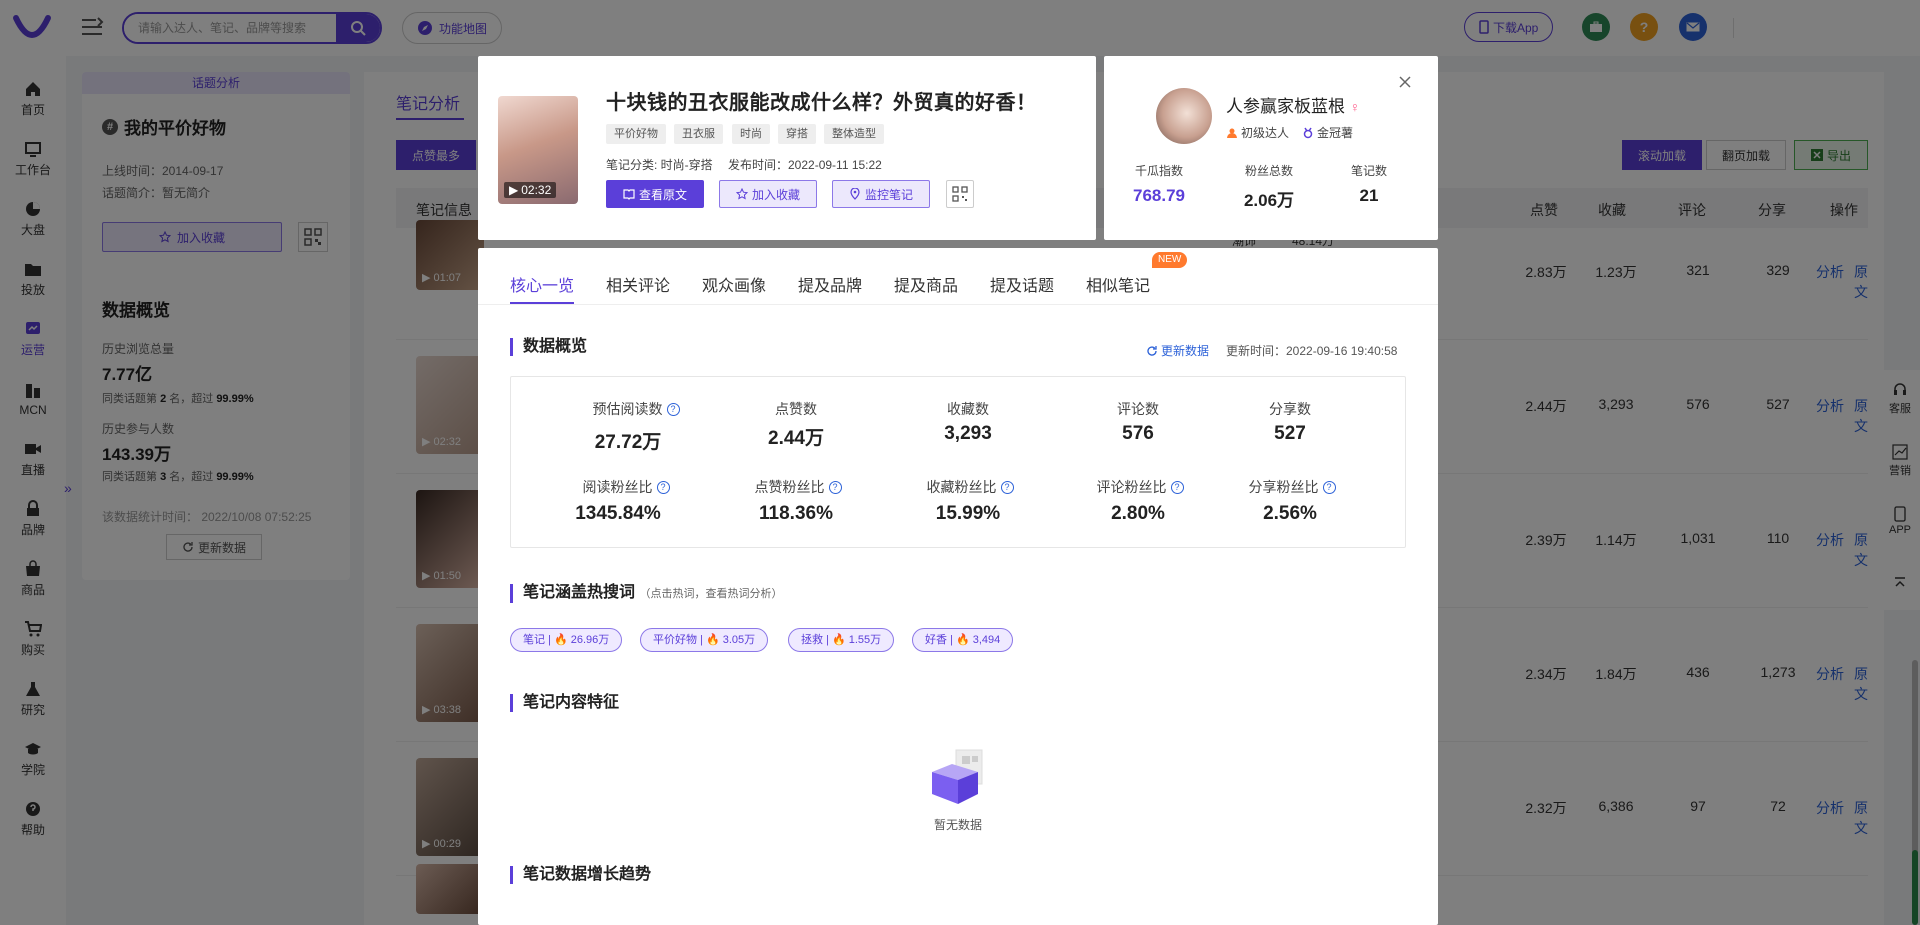 The height and width of the screenshot is (925, 1920). I want to click on qrcode-icon, so click(960, 194).